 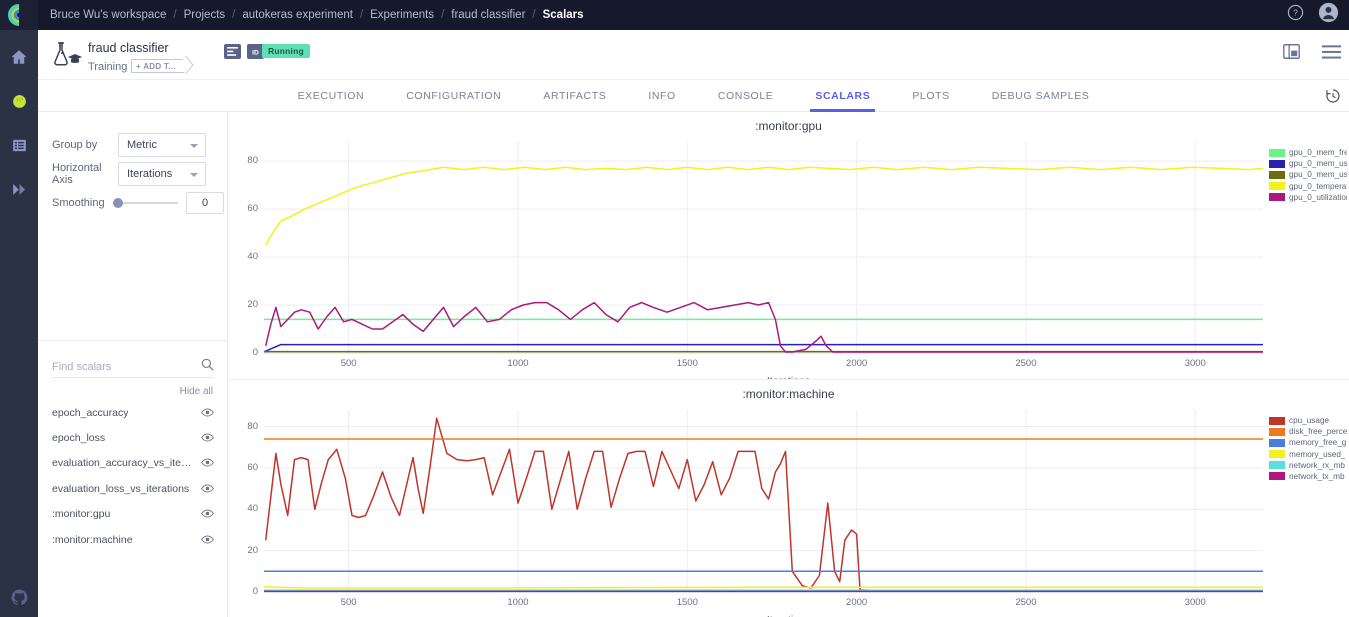 What do you see at coordinates (133, 463) in the screenshot?
I see `scalar-list-item: evaluation_accuracy_vs_iterati..` at bounding box center [133, 463].